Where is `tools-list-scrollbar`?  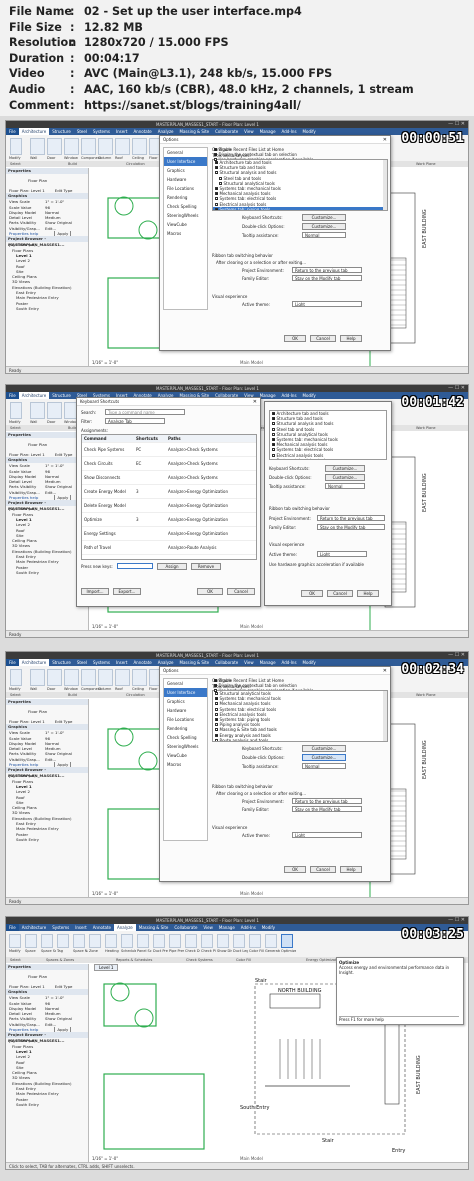 tools-list-scrollbar is located at coordinates (385, 716).